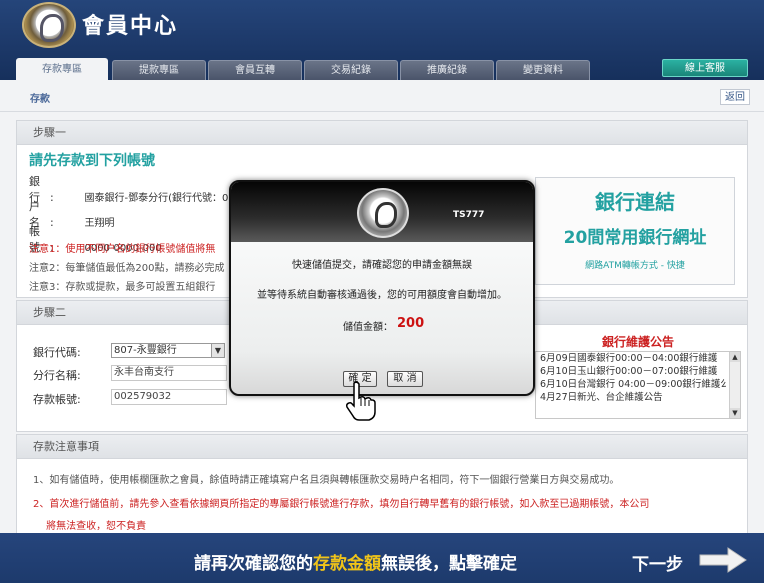  Describe the element at coordinates (657, 562) in the screenshot. I see `next-step-label: 下一步` at that location.